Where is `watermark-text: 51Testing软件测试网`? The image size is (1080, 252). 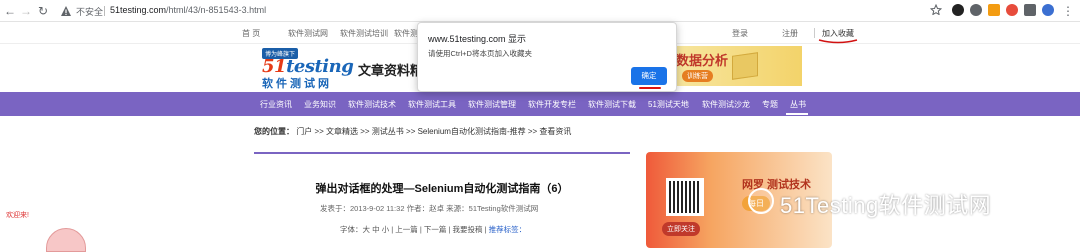 watermark-text: 51Testing软件测试网 is located at coordinates (886, 205).